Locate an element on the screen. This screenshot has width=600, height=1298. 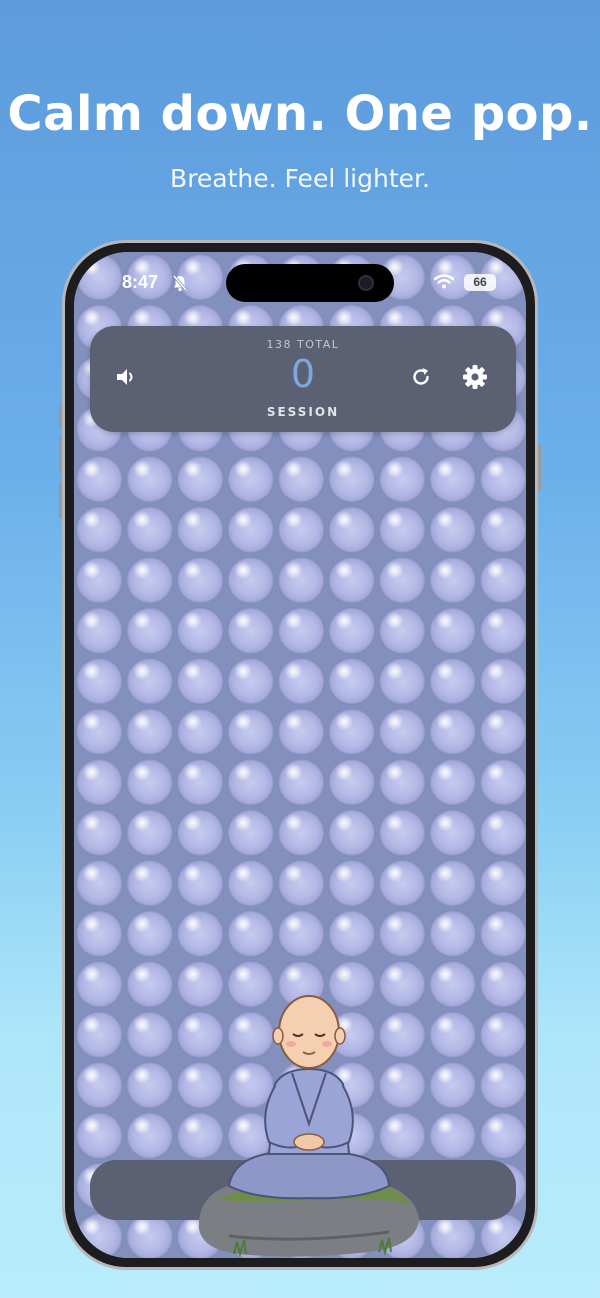
status-bar: 8:47 66 is located at coordinates (300, 277).